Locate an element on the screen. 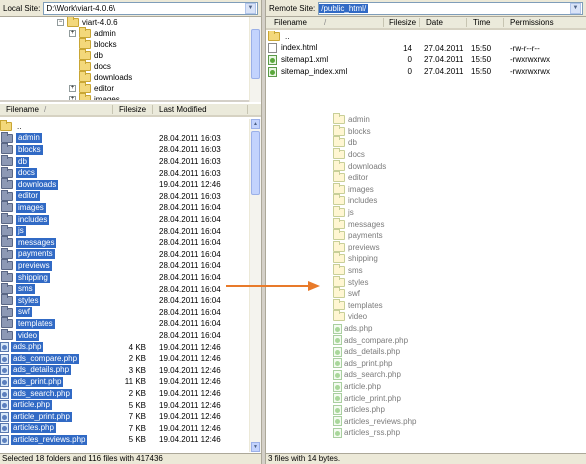 The width and height of the screenshot is (586, 464). scroll-down-icon: ▼ is located at coordinates (255, 447).